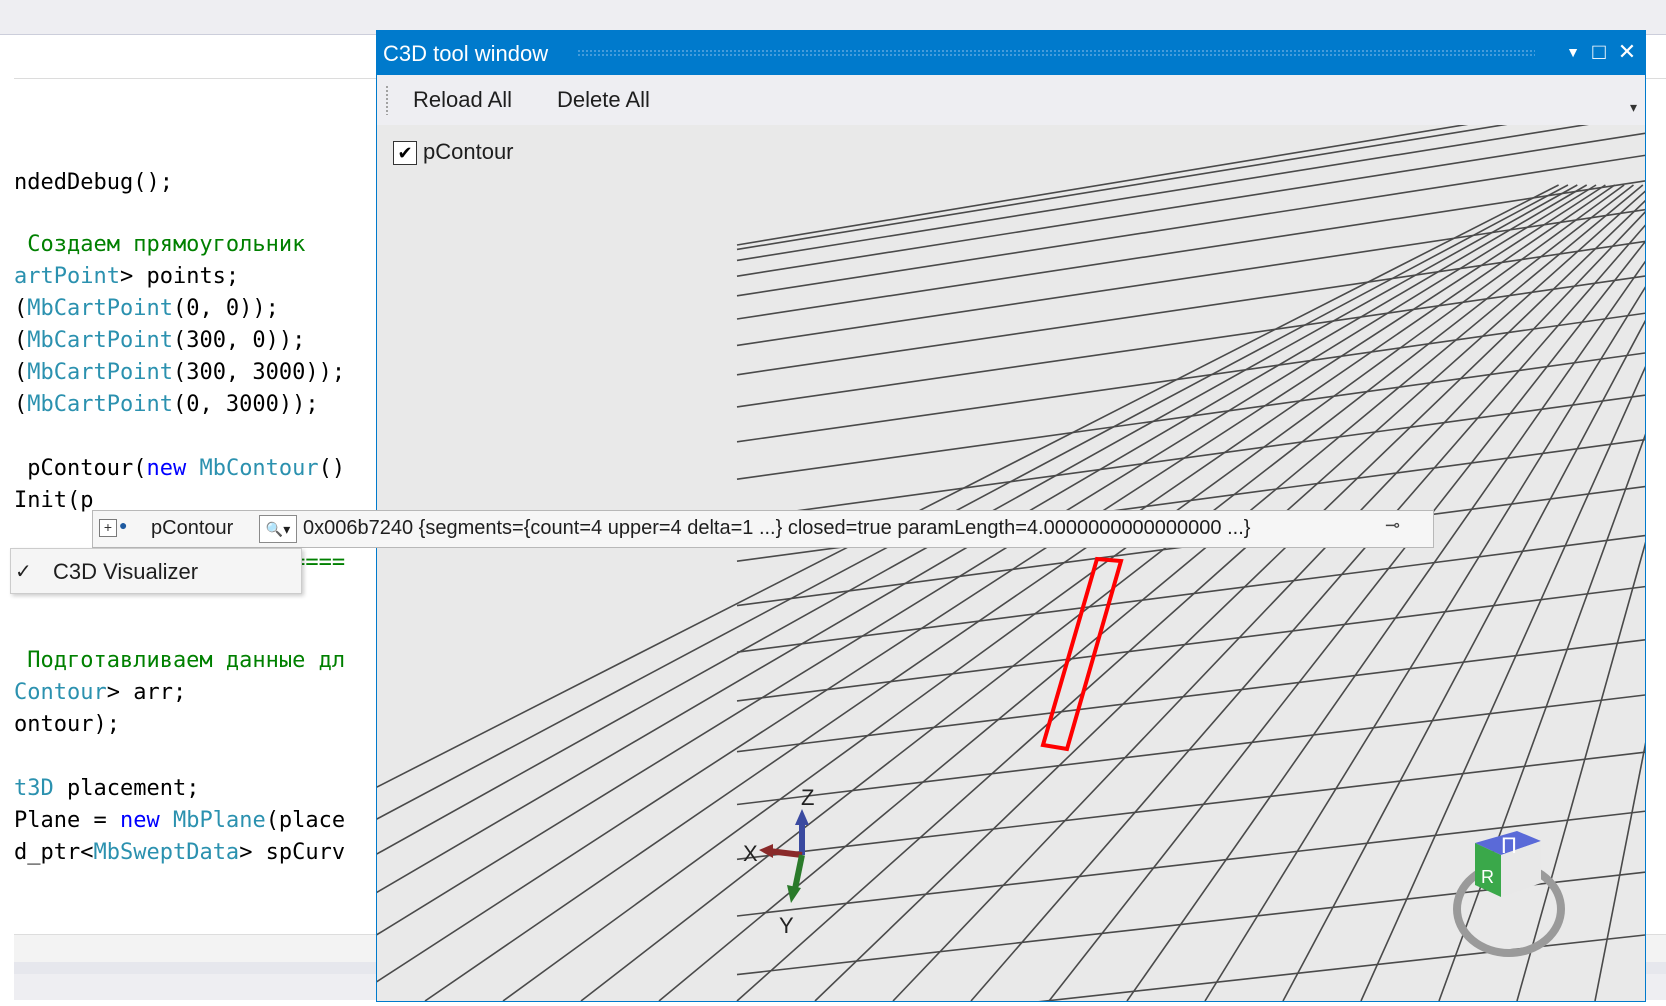 This screenshot has width=1666, height=1006. I want to click on code-token: Создаем прямоугольник, so click(160, 244).